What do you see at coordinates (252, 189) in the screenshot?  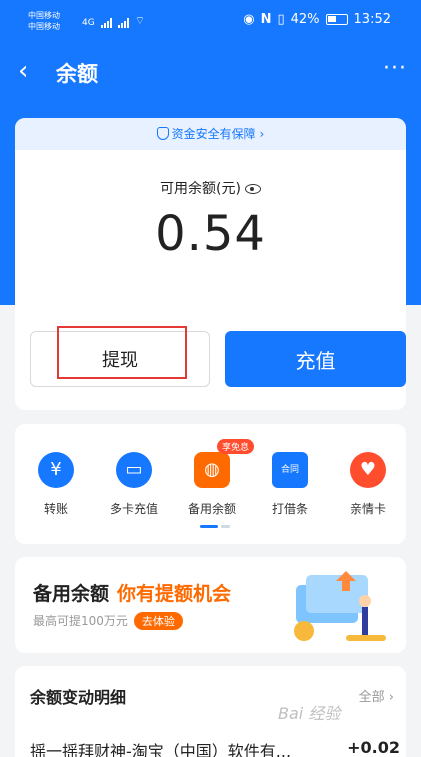 I see `eye-icon` at bounding box center [252, 189].